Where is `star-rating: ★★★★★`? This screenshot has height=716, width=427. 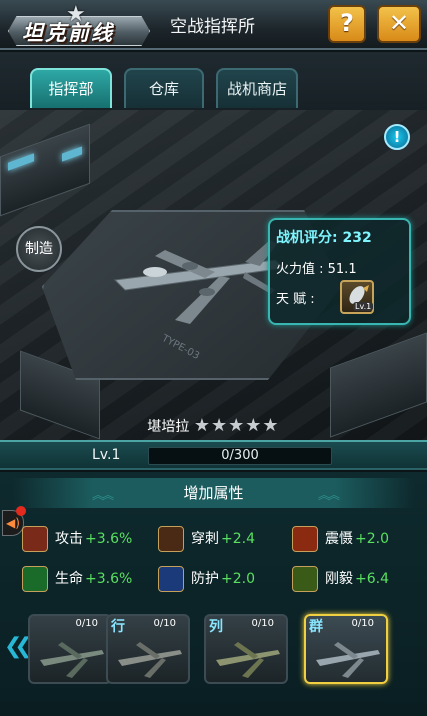 star-rating: ★★★★★ is located at coordinates (236, 425).